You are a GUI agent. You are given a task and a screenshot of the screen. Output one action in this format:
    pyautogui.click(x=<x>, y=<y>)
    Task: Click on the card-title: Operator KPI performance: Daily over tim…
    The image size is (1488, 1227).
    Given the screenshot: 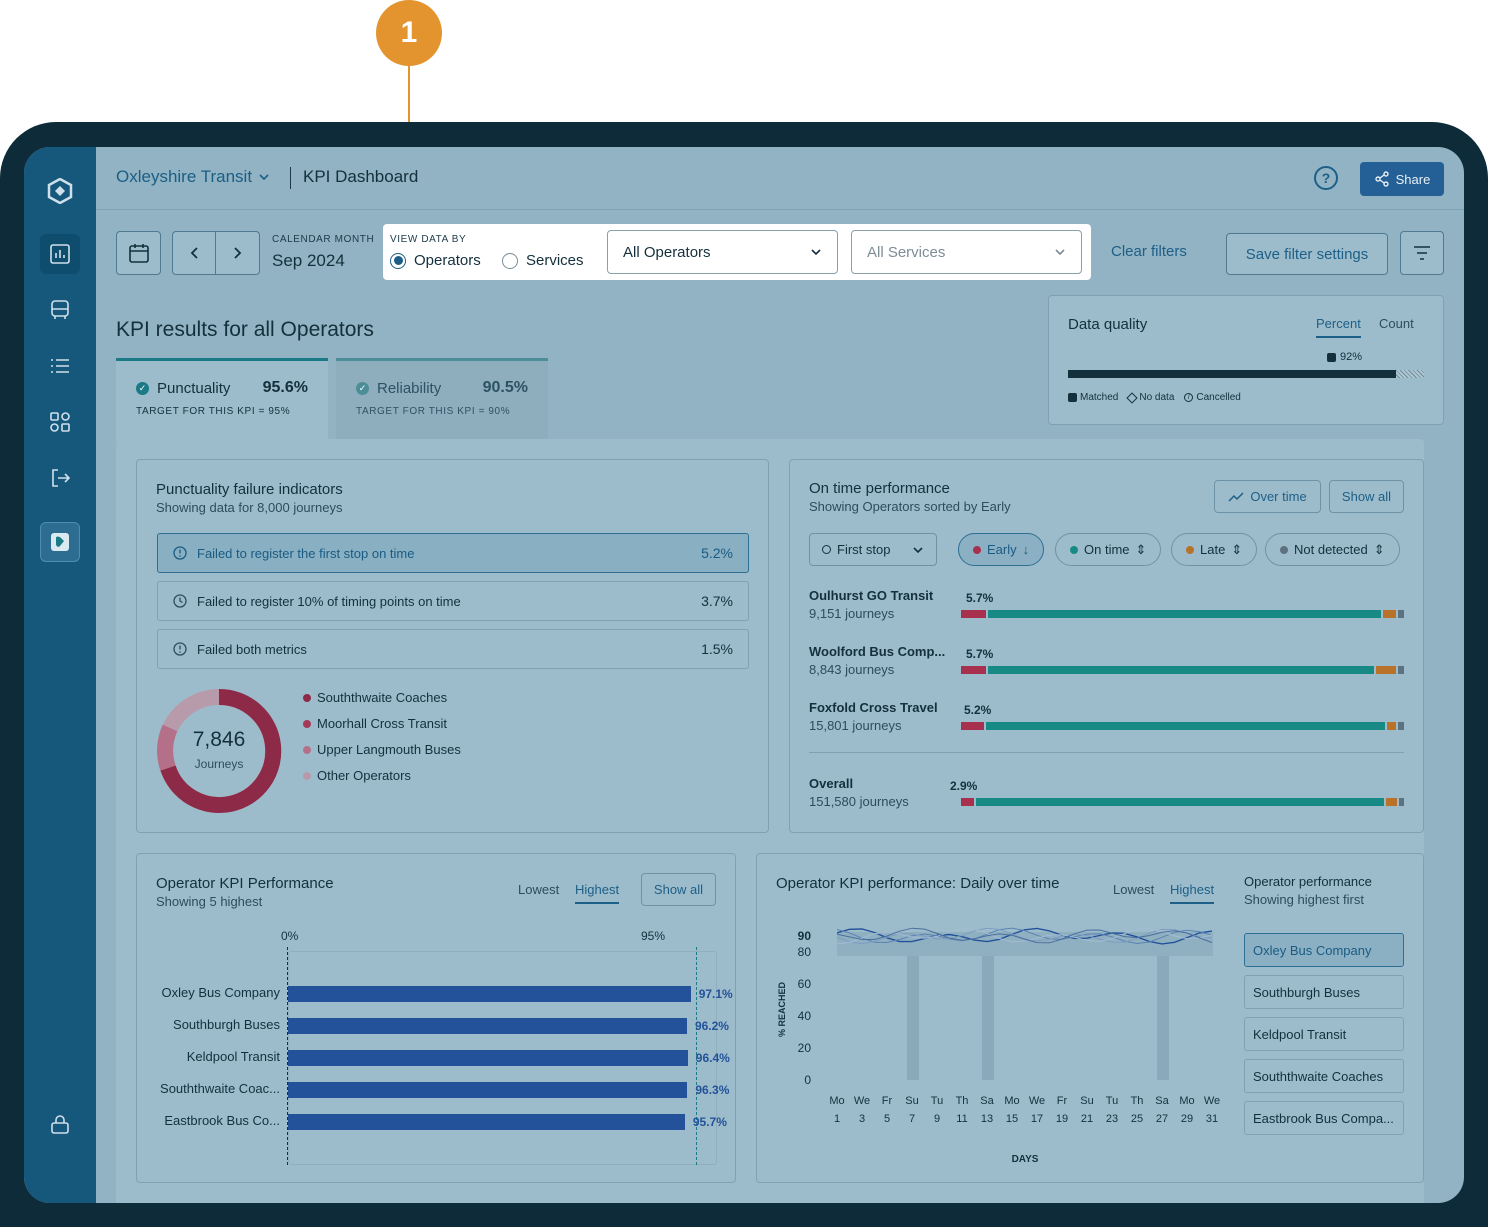 What is the action you would take?
    pyautogui.click(x=918, y=883)
    